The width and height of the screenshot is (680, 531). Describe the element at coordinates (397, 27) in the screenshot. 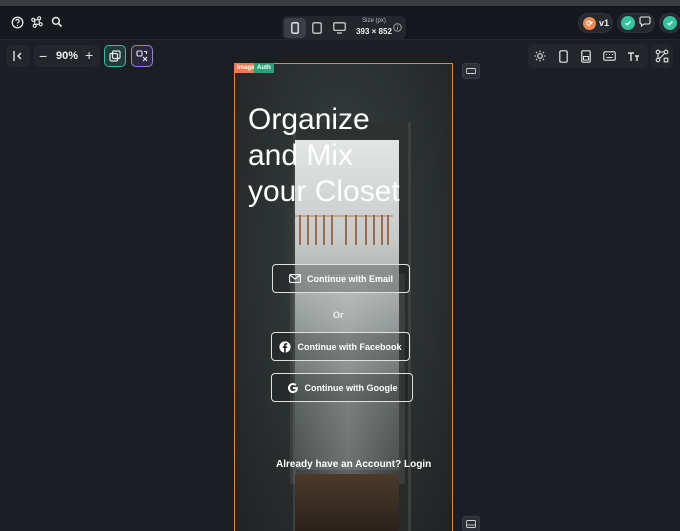

I see `info-icon` at that location.